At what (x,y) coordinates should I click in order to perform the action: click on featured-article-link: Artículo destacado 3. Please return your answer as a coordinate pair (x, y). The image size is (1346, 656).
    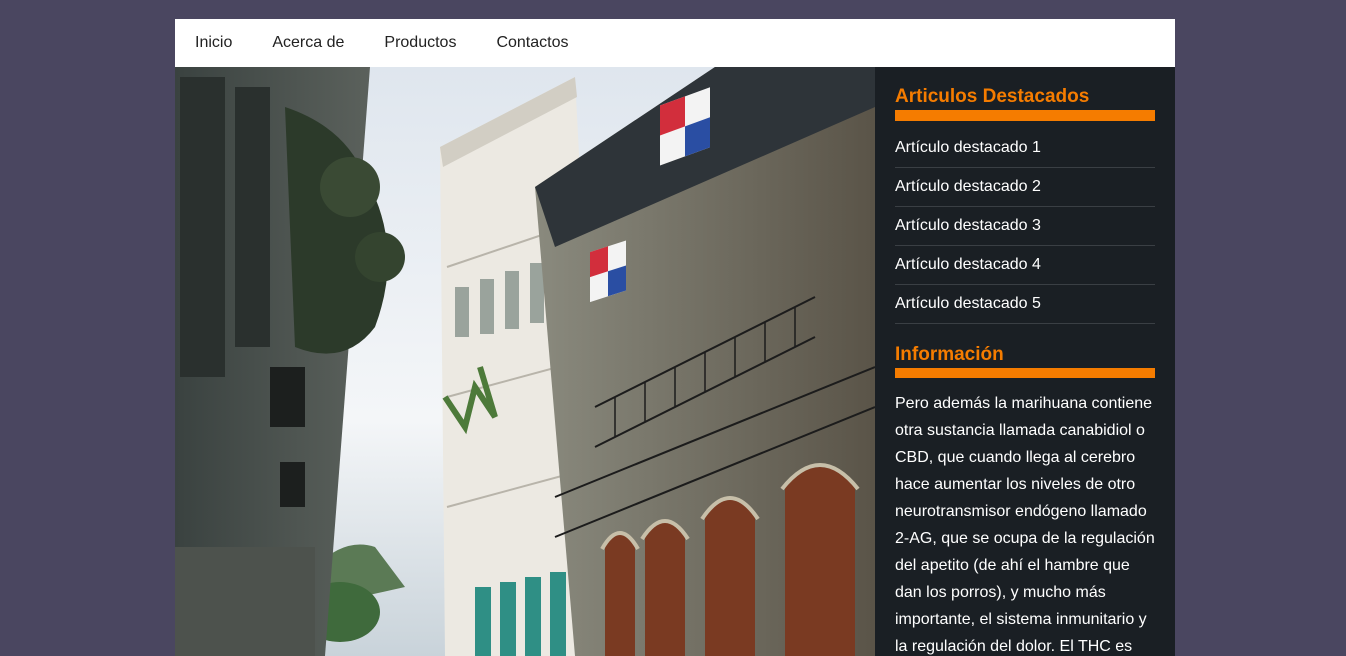
    Looking at the image, I should click on (1025, 226).